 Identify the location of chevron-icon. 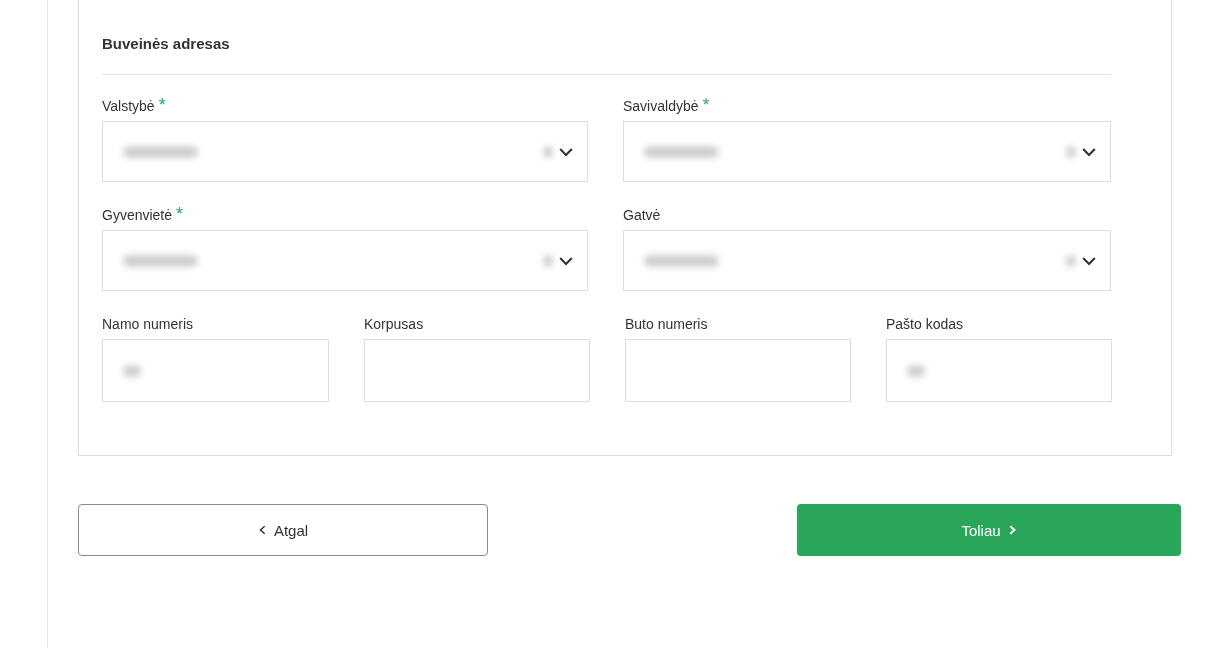
(262, 530).